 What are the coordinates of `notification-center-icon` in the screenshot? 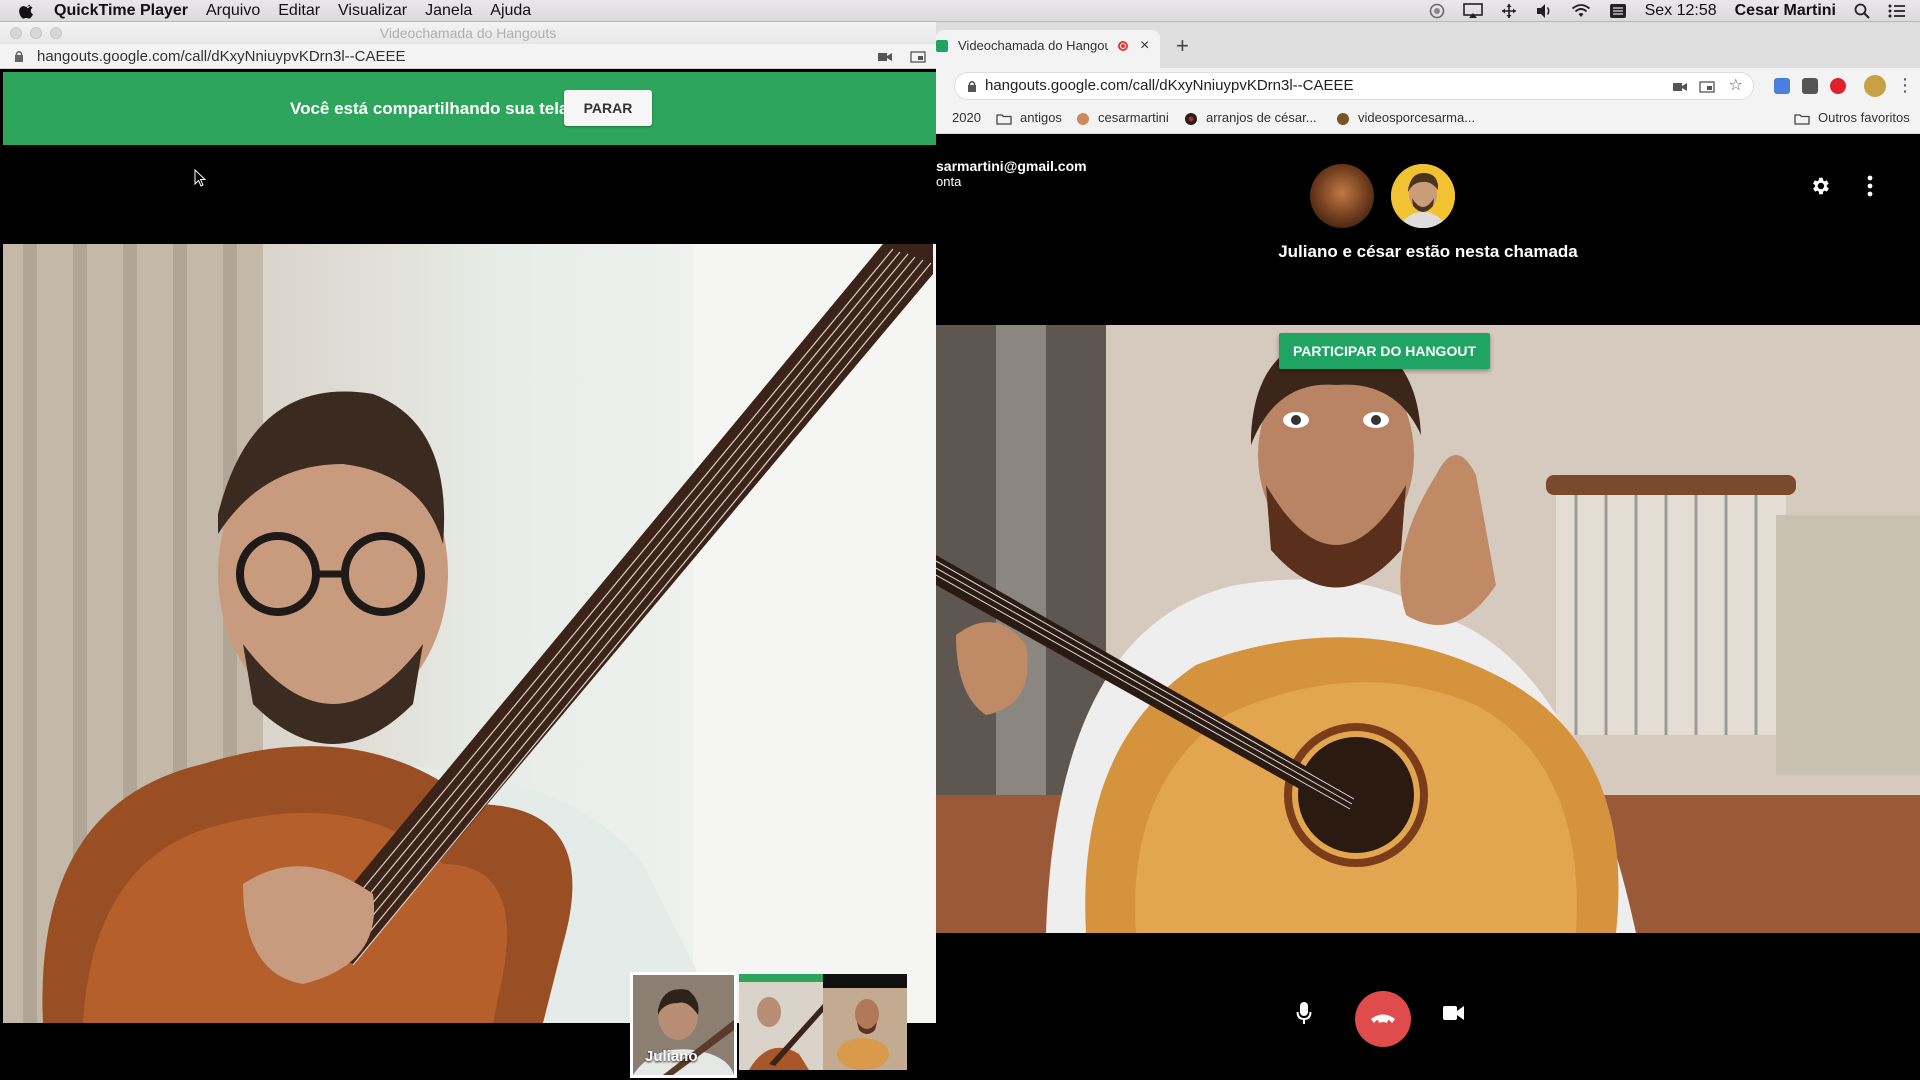 It's located at (1897, 11).